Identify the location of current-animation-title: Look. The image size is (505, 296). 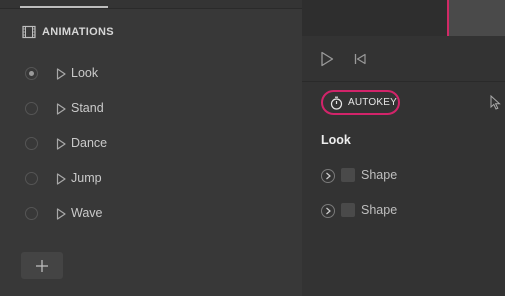
(336, 140).